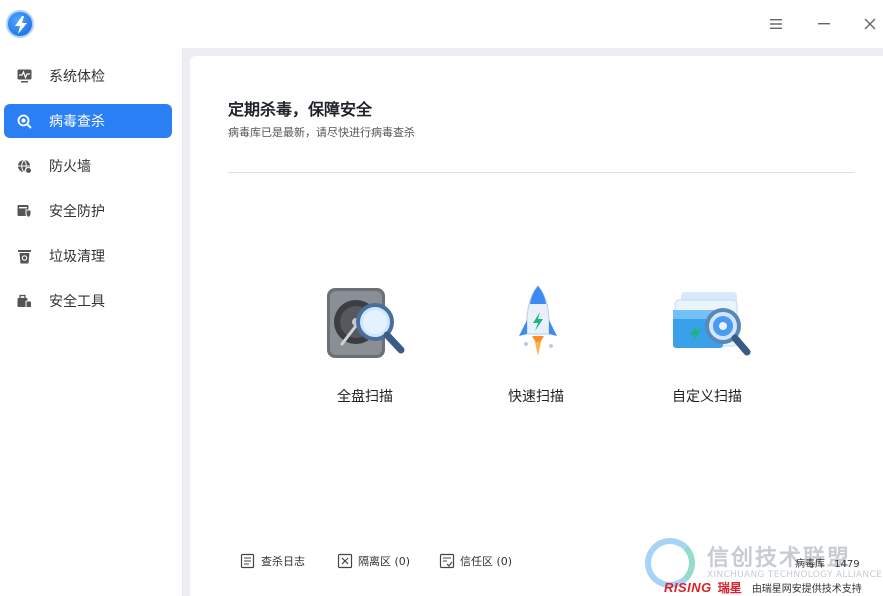 This screenshot has height=596, width=883. I want to click on sidebar-item-system-check: 系统体检, so click(88, 76).